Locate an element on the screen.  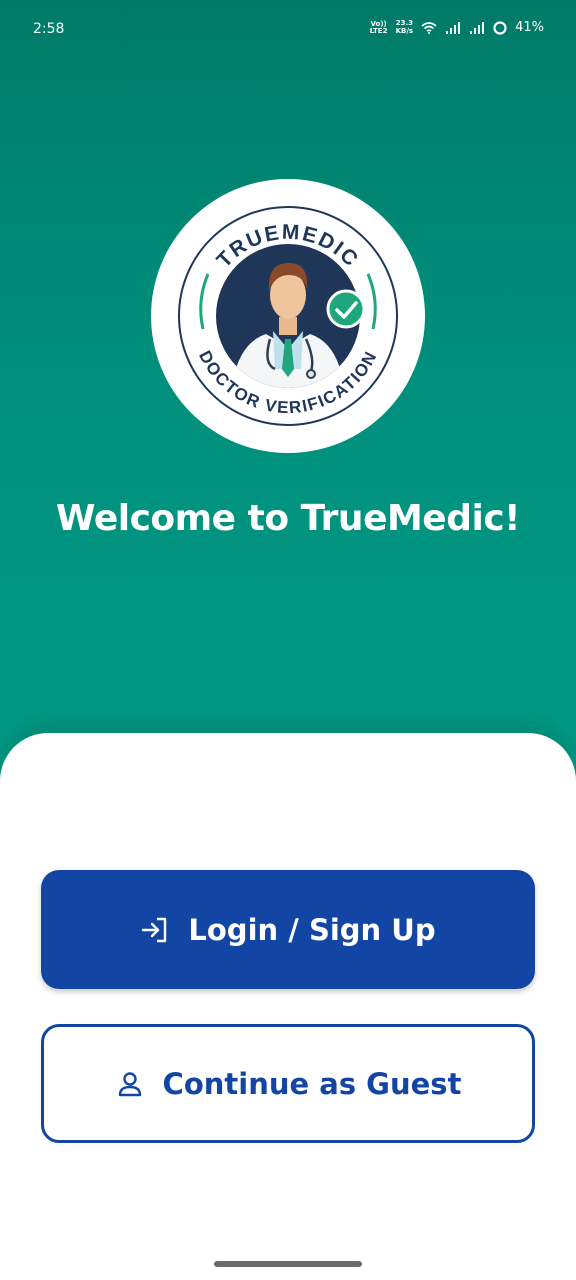
wifi-icon is located at coordinates (429, 27).